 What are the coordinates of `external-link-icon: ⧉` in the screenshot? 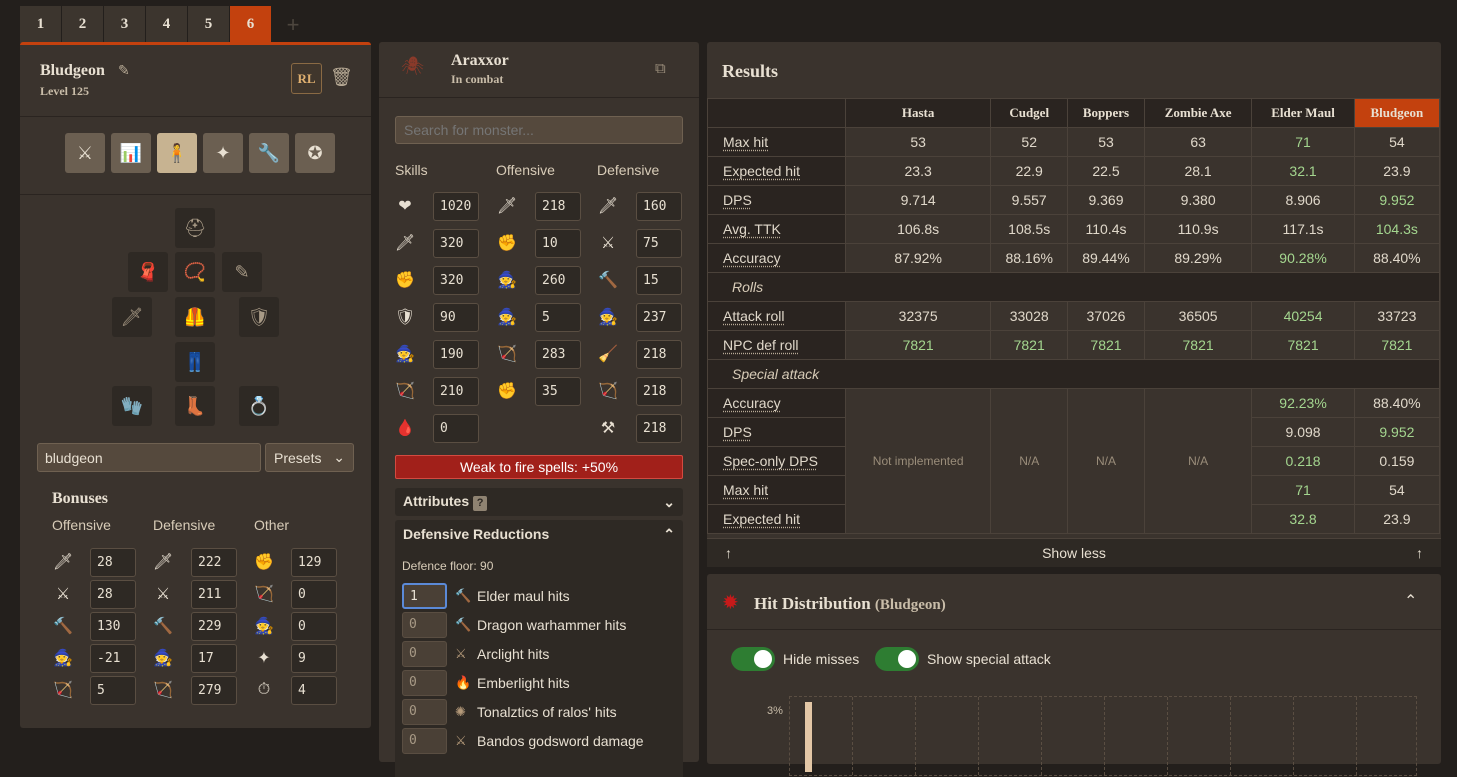 It's located at (660, 68).